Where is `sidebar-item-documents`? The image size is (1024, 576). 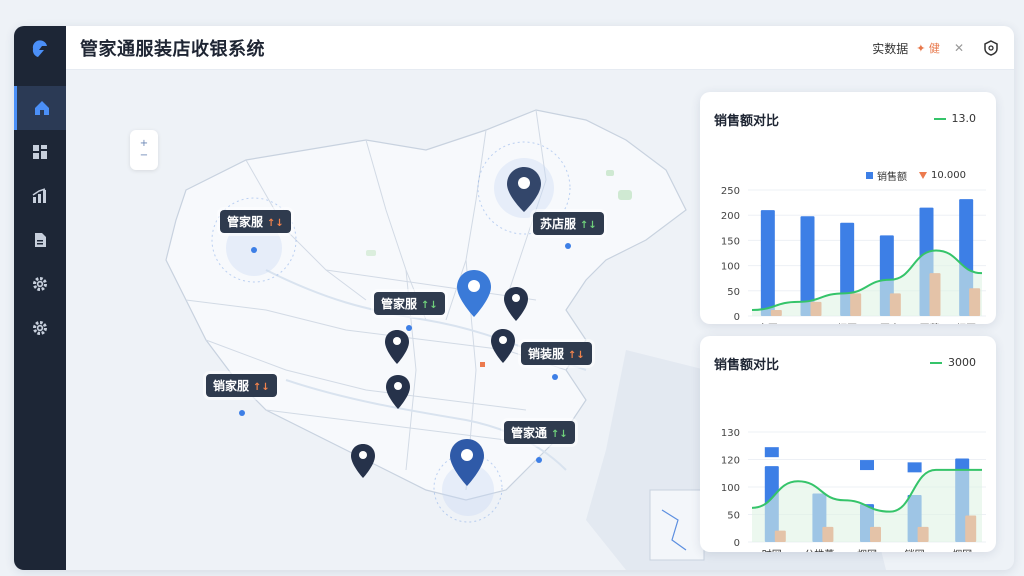
sidebar-item-documents is located at coordinates (40, 240).